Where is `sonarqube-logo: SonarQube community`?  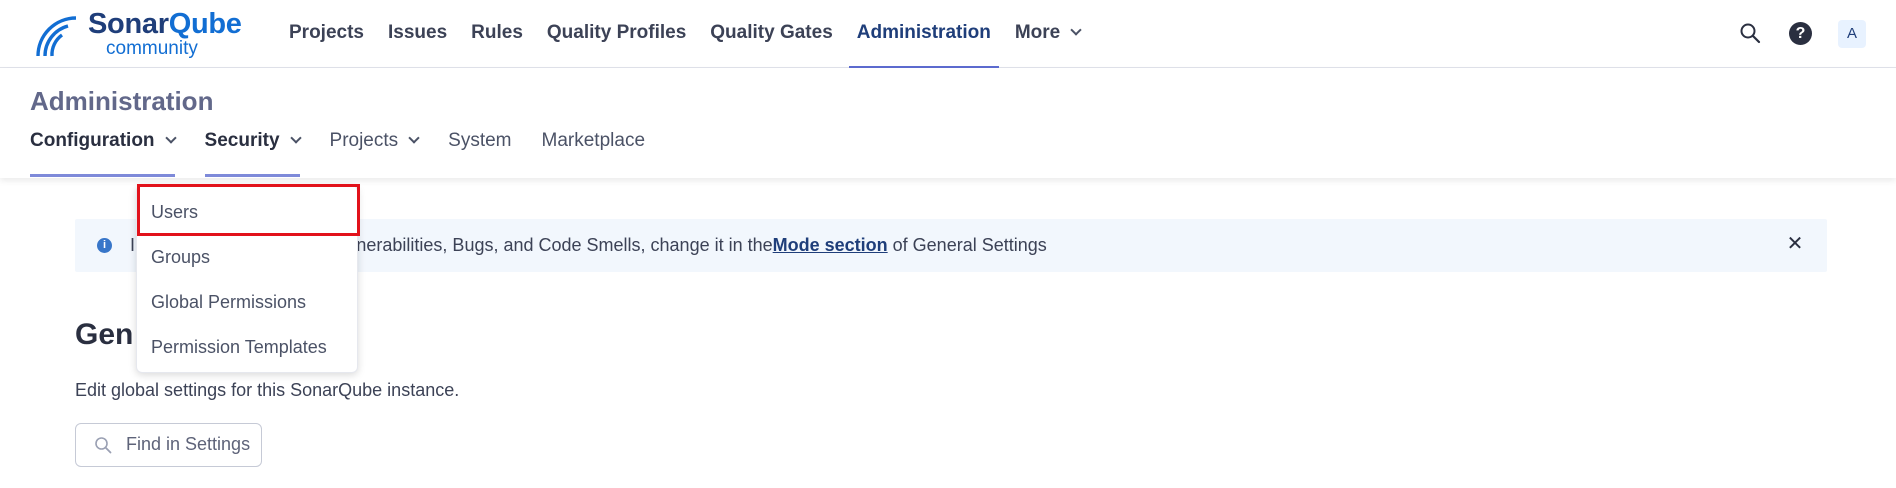 sonarqube-logo: SonarQube community is located at coordinates (139, 33).